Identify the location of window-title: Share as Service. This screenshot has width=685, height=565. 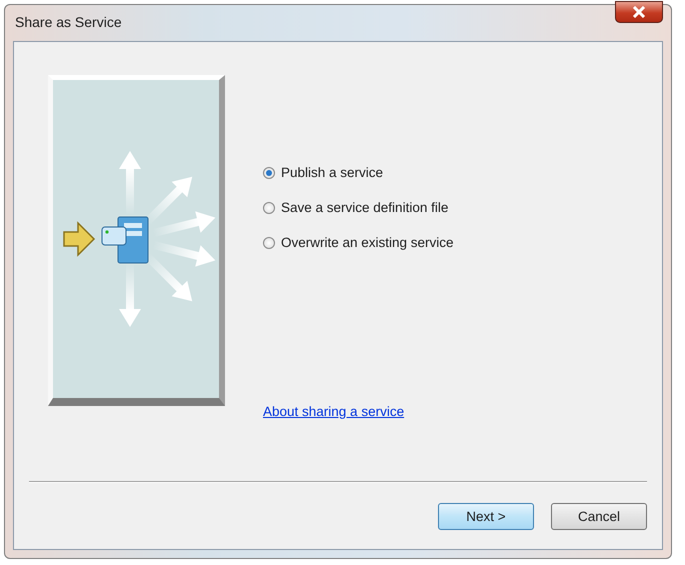
(68, 22).